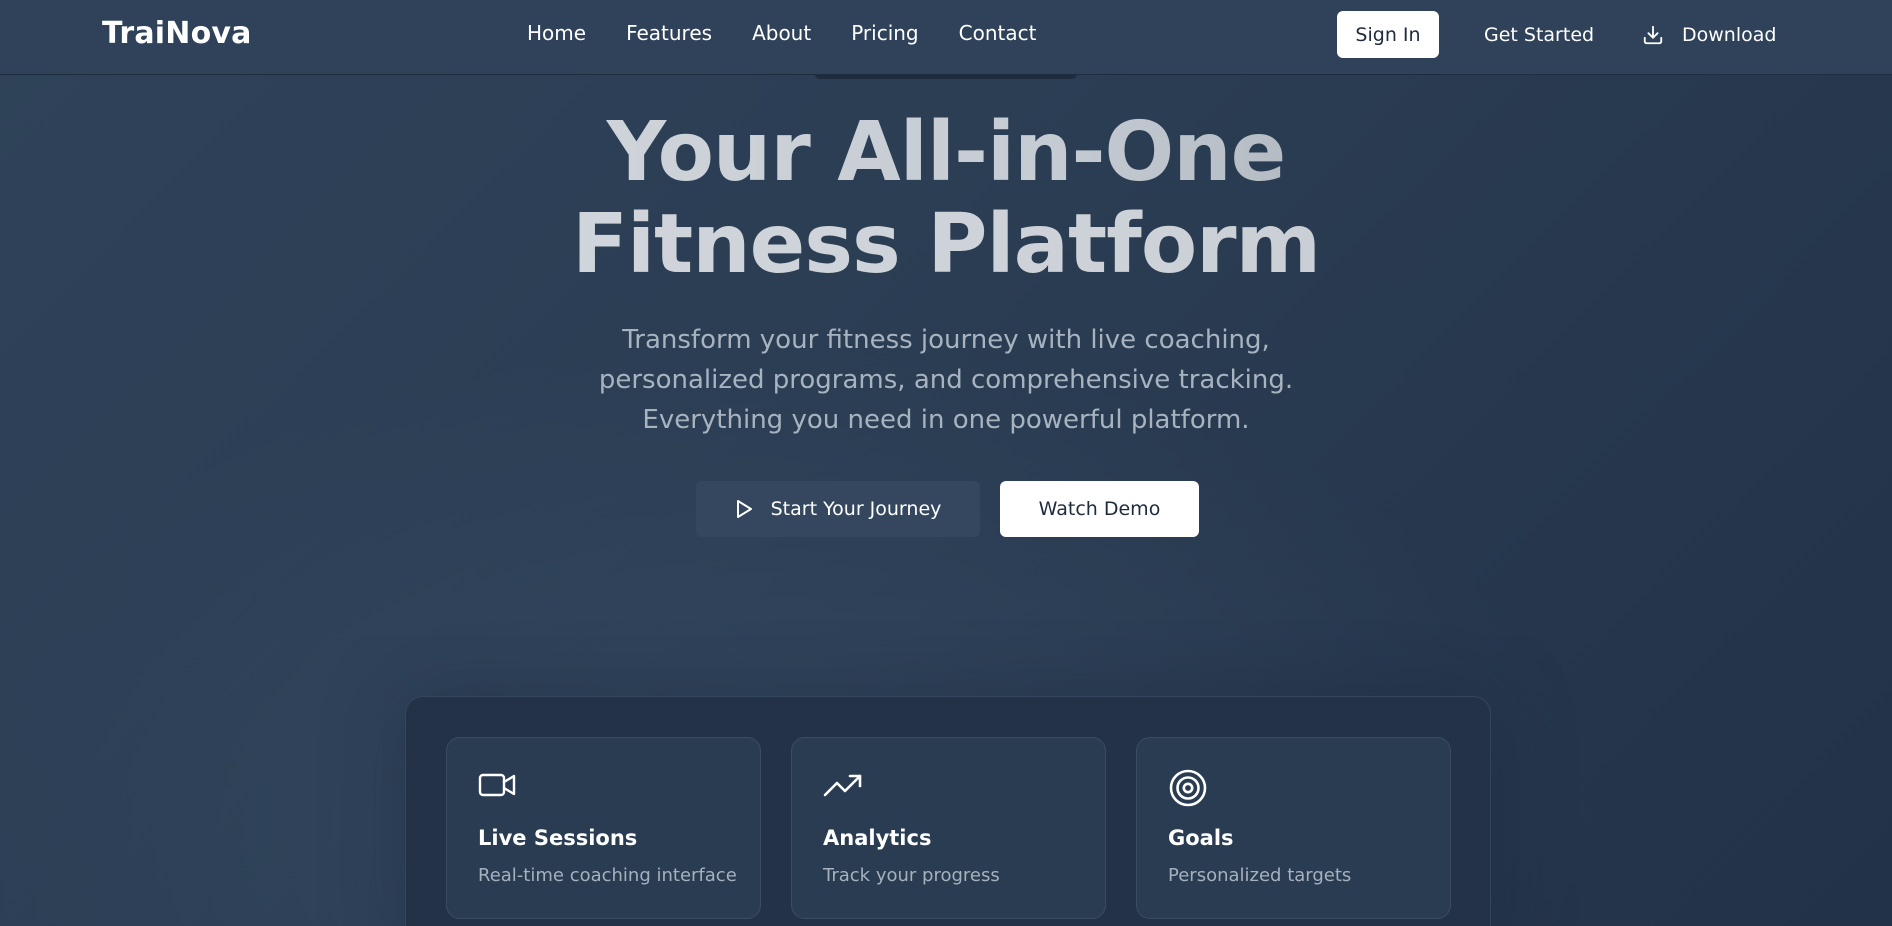 The image size is (1892, 926). I want to click on feature-card-description: Track your progress, so click(911, 875).